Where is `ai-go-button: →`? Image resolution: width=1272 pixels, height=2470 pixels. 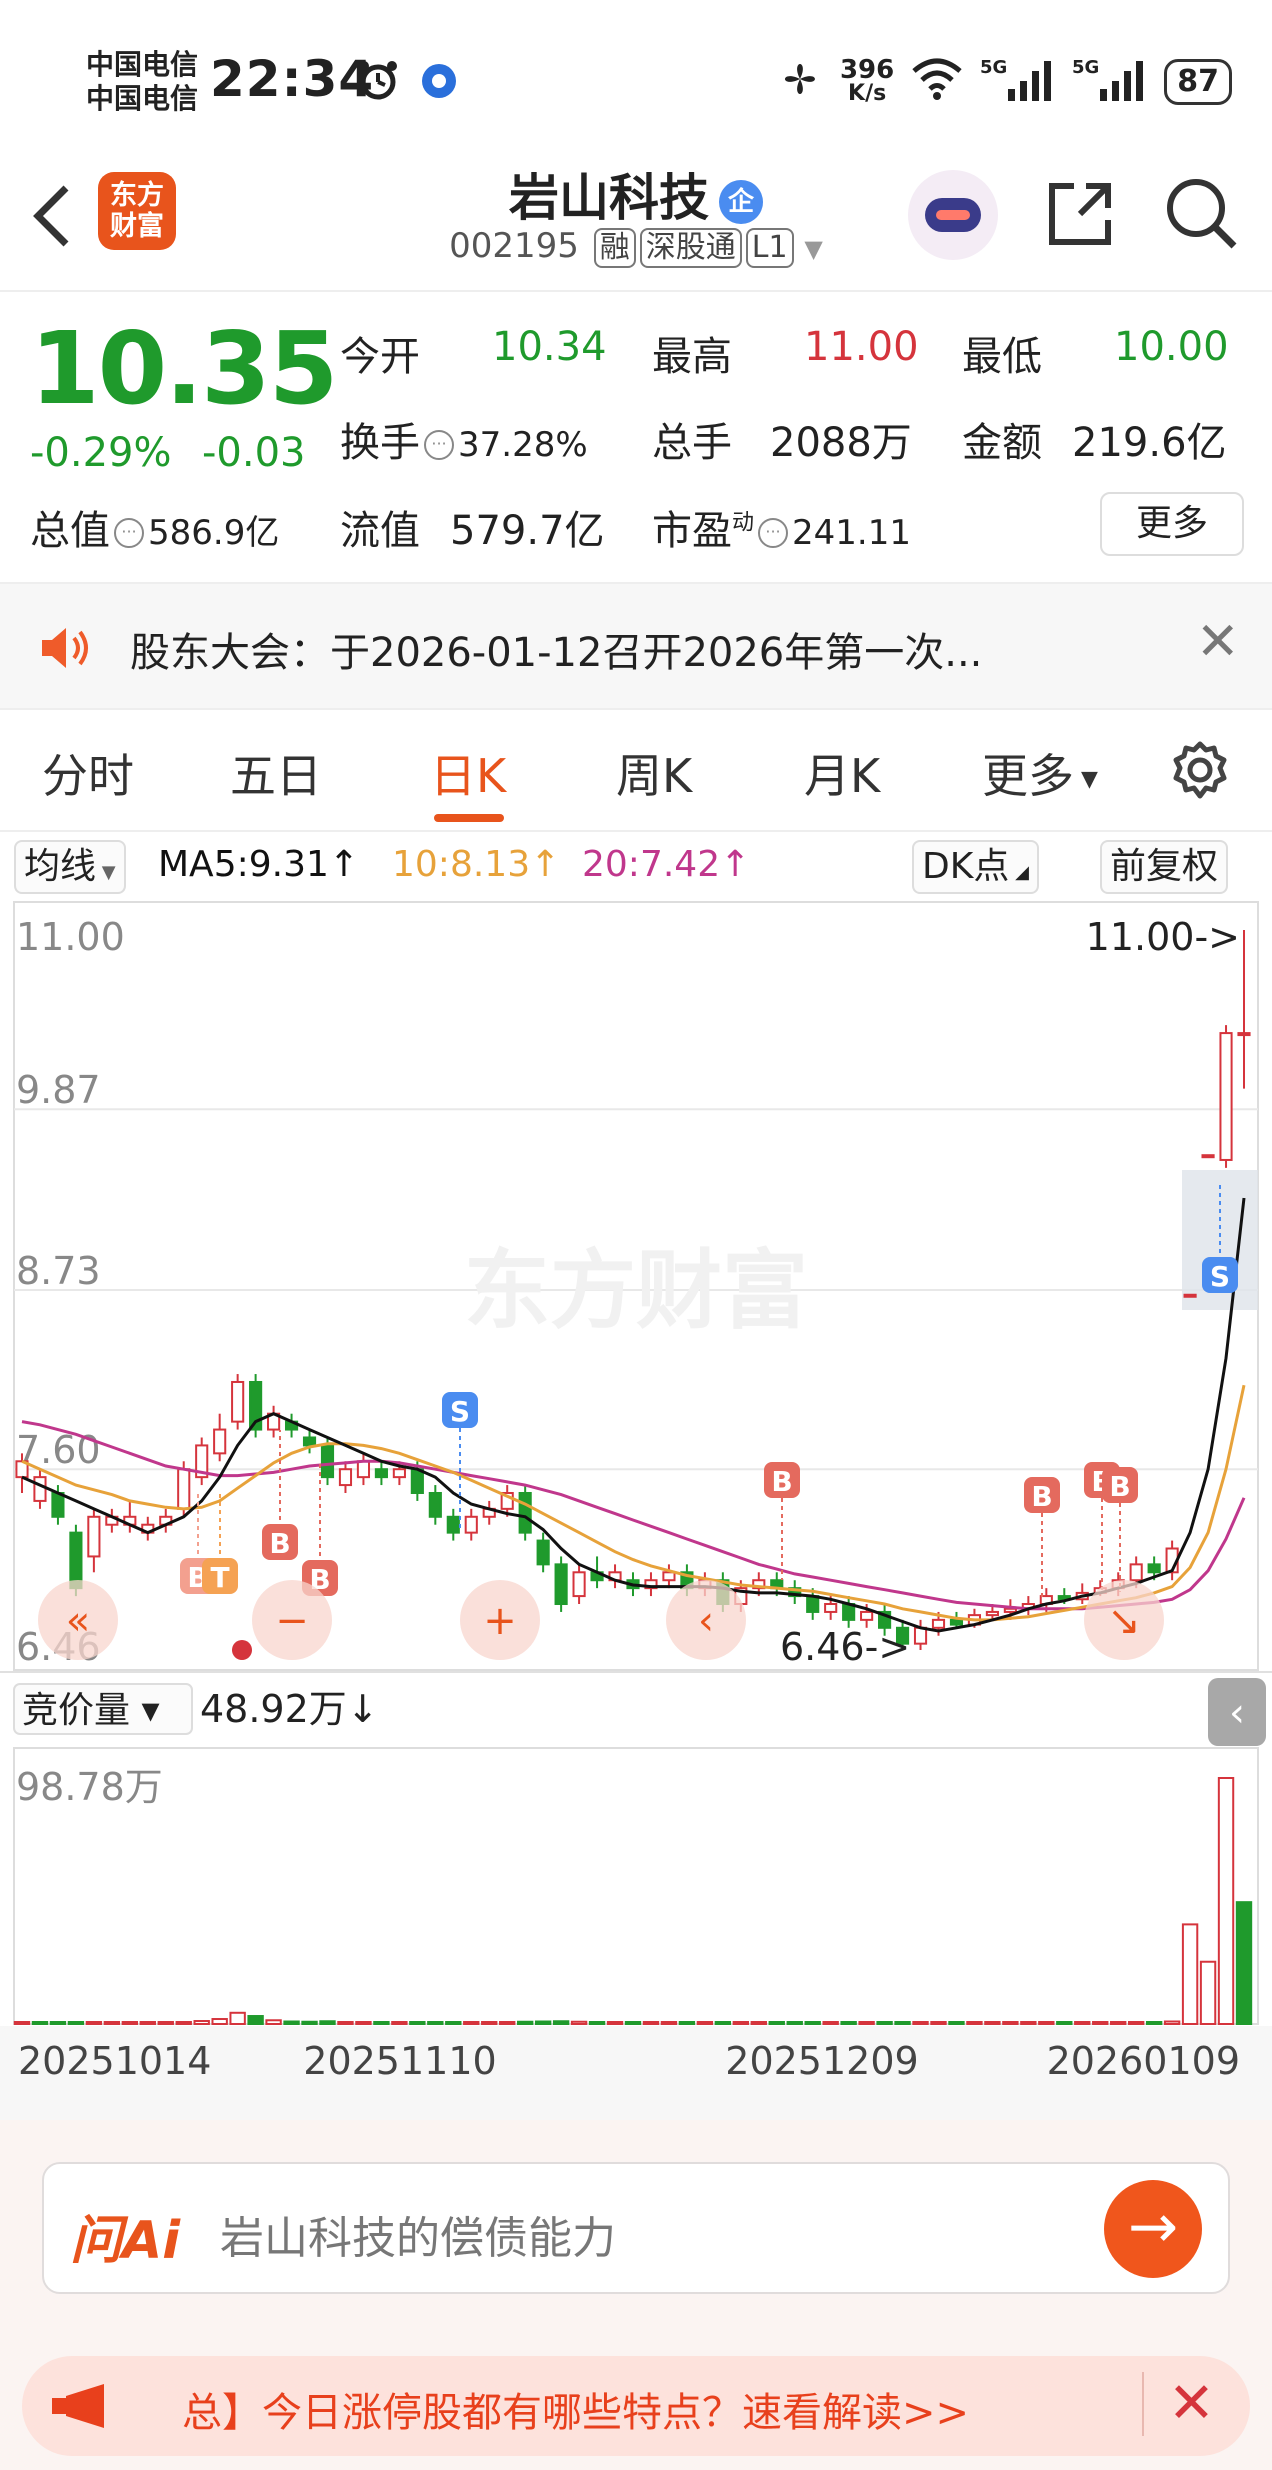 ai-go-button: → is located at coordinates (1153, 2229).